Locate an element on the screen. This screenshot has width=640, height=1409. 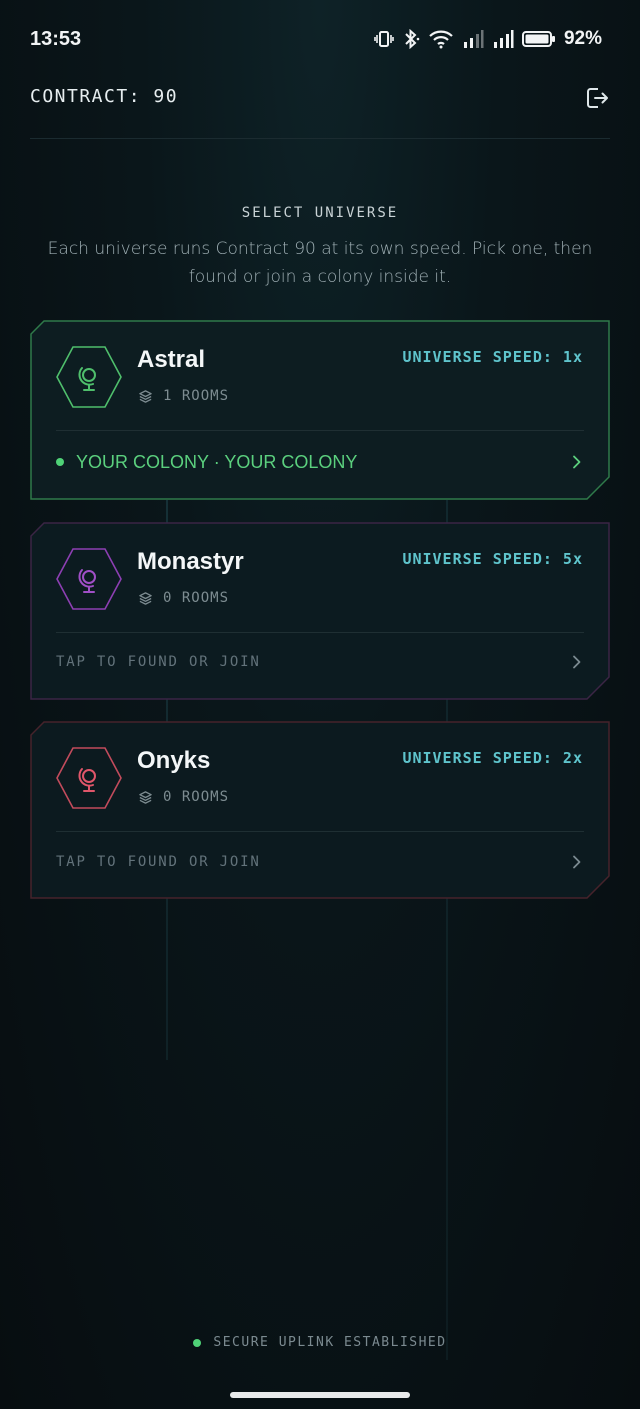
universe-name: Monastyr is located at coordinates (190, 561).